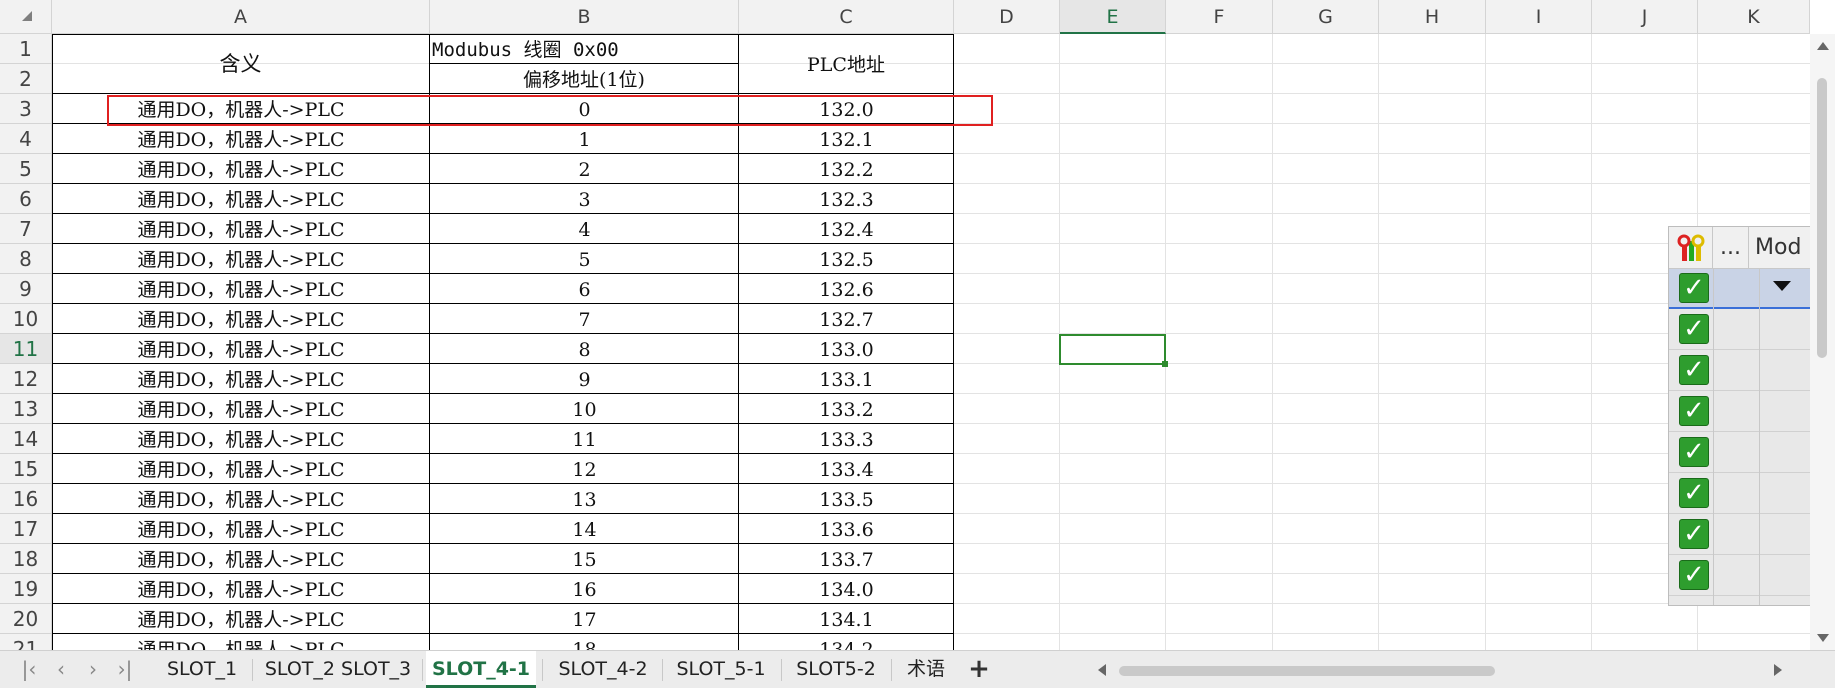 This screenshot has width=1835, height=689. Describe the element at coordinates (61, 670) in the screenshot. I see `prev-sheet-icon: ‹` at that location.